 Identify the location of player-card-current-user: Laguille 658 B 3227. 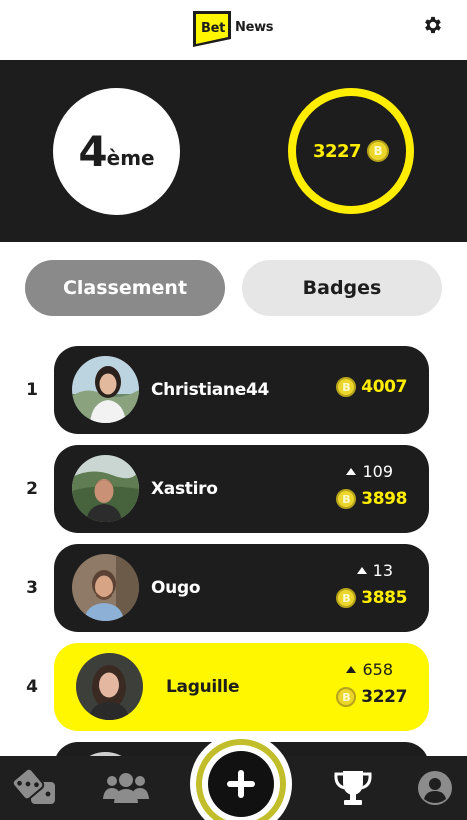
(241, 687).